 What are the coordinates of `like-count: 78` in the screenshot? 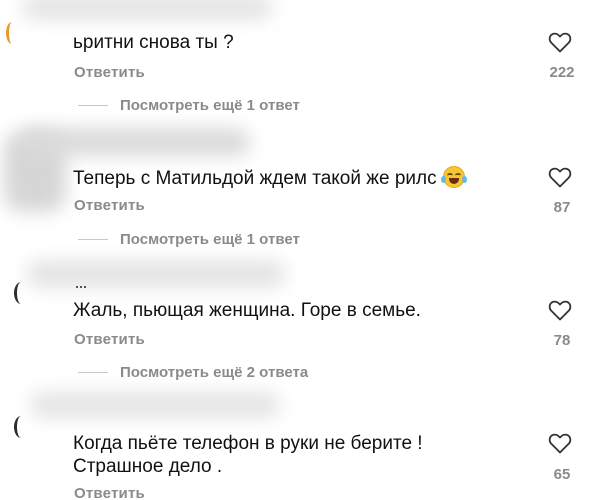 It's located at (562, 340).